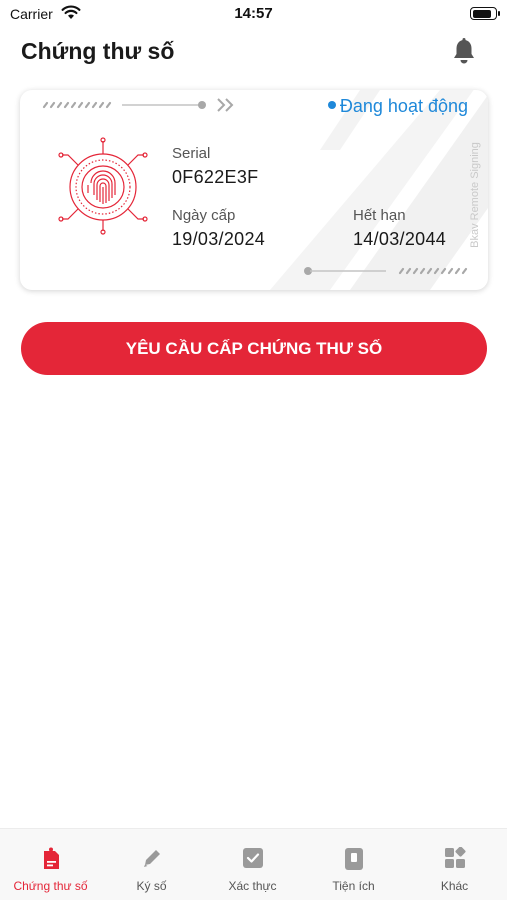 The width and height of the screenshot is (507, 900). What do you see at coordinates (103, 186) in the screenshot?
I see `fingerprint-icon` at bounding box center [103, 186].